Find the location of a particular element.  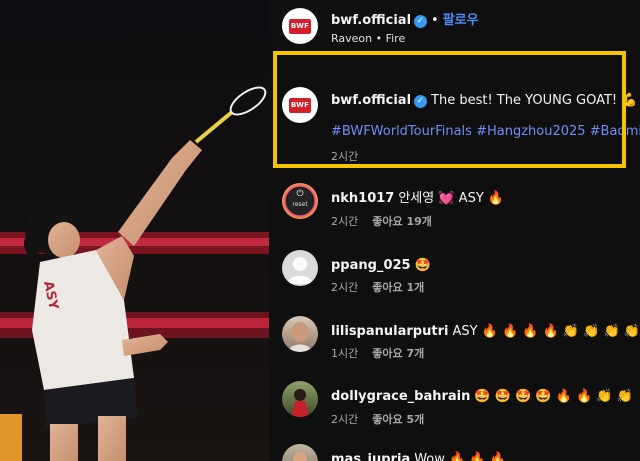

comment-meta: 2시간 좋아요 5개 is located at coordinates (377, 419).